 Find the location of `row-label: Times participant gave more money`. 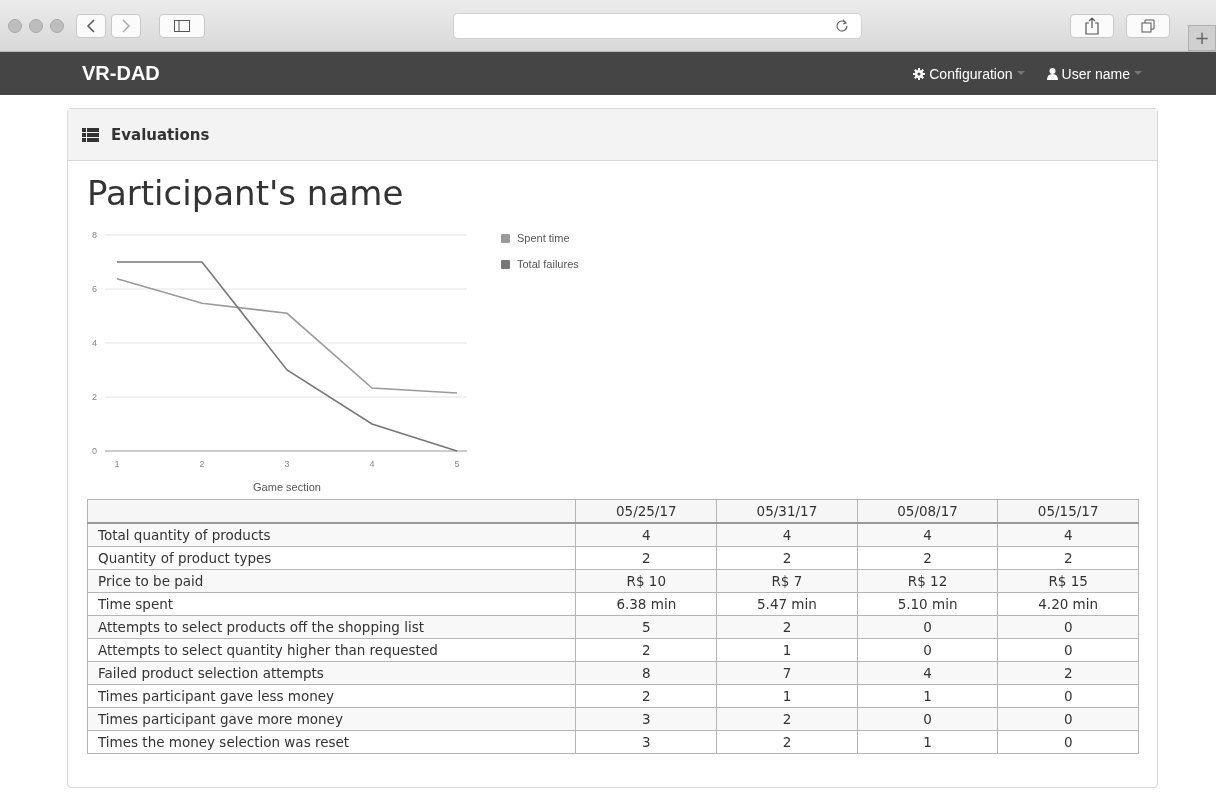

row-label: Times participant gave more money is located at coordinates (331, 719).